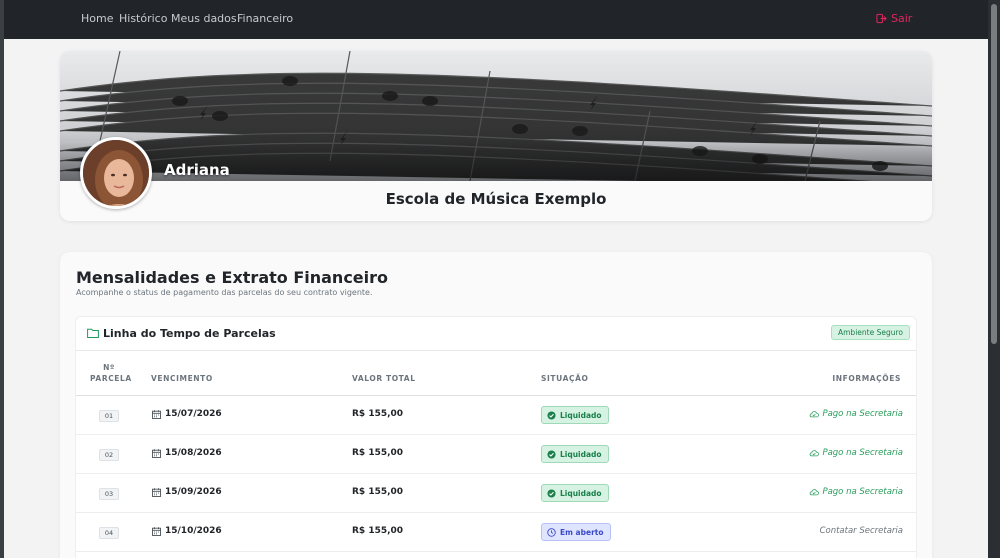 The image size is (1000, 558). What do you see at coordinates (232, 277) in the screenshot?
I see `finance-title: Mensalidades e Extrato Financeiro` at bounding box center [232, 277].